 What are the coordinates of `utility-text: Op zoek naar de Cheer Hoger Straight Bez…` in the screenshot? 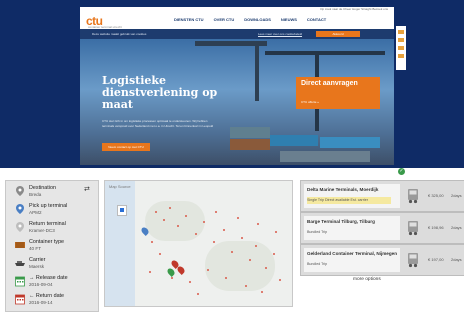 It's located at (354, 9).